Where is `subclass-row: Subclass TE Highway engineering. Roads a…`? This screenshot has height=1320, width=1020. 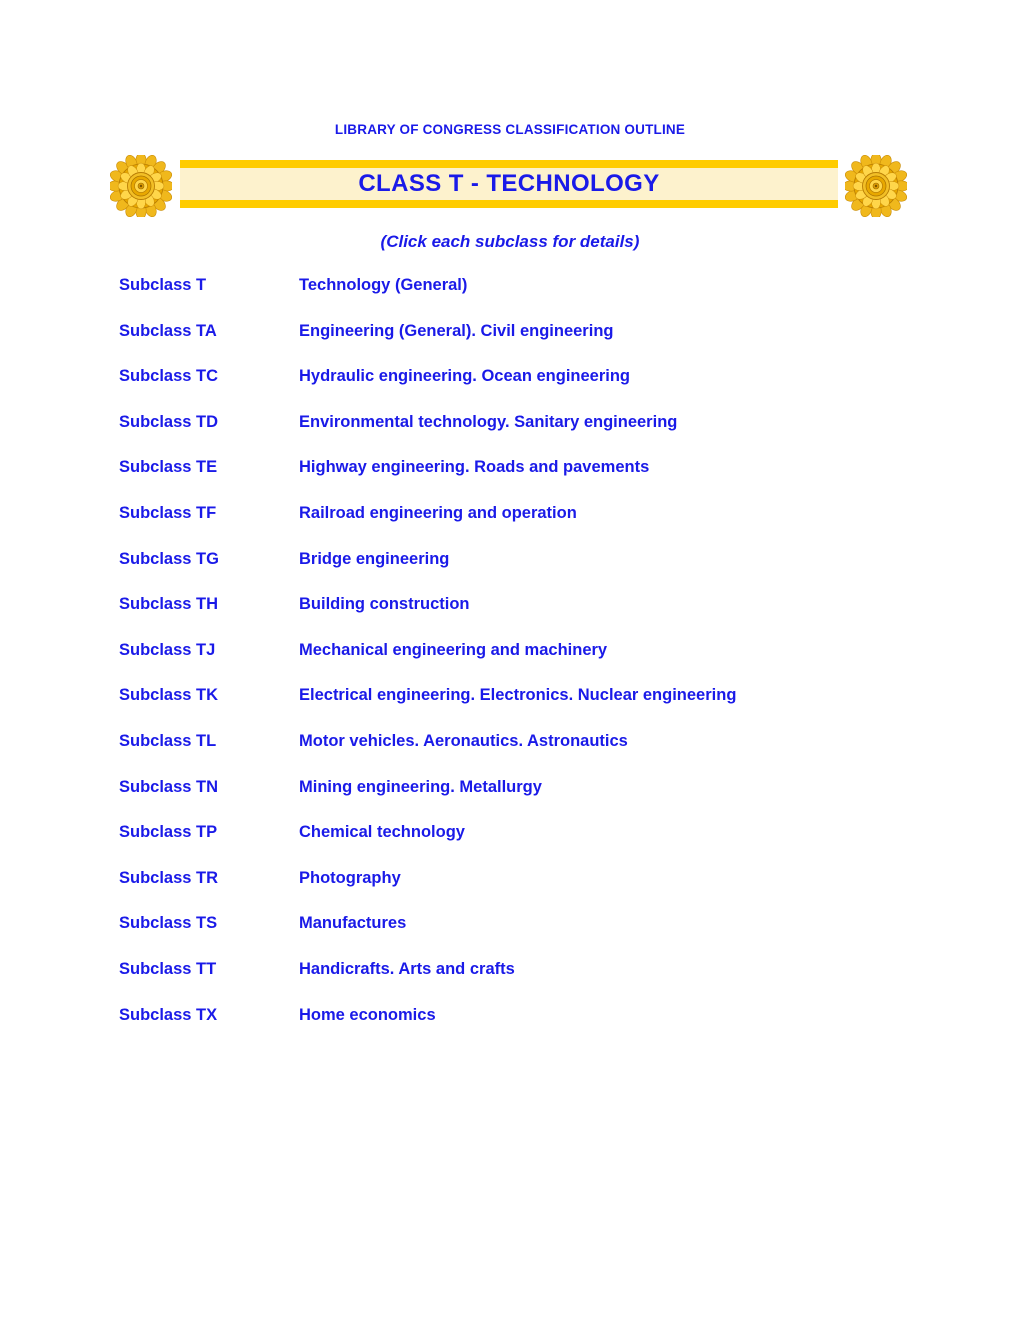 subclass-row: Subclass TE Highway engineering. Roads a… is located at coordinates (549, 481).